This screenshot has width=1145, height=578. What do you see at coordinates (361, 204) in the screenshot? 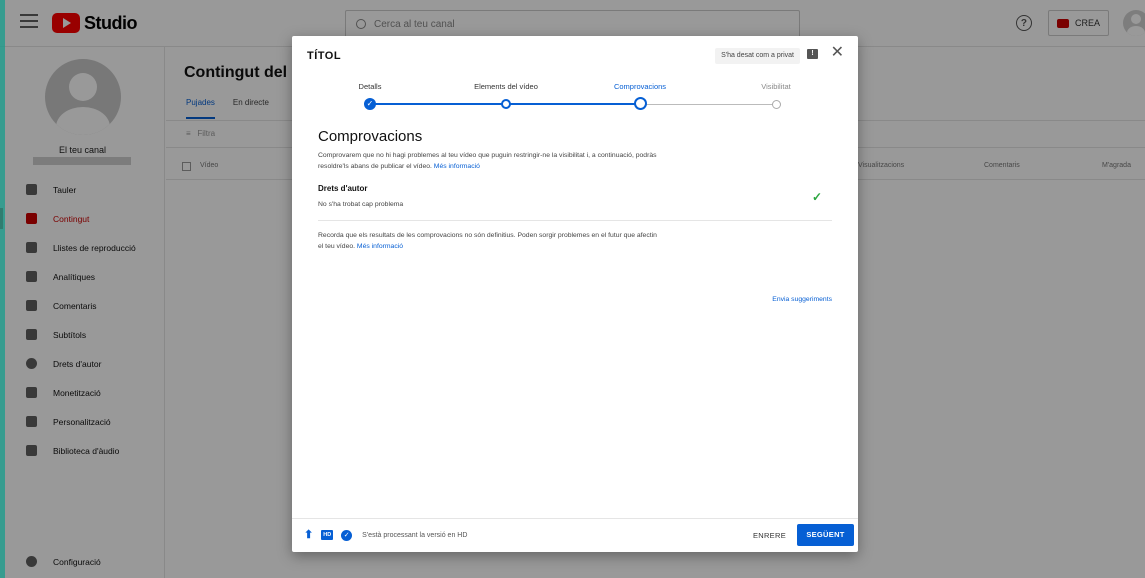
I see `copyright-status: No s'ha trobat cap problema` at bounding box center [361, 204].